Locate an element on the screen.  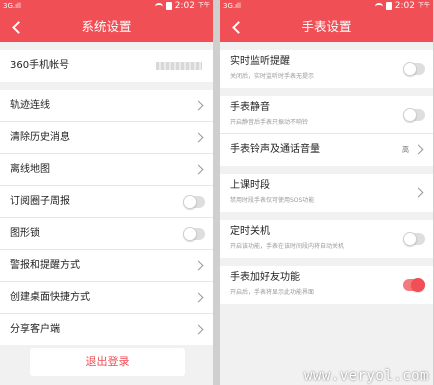
masked-account-value is located at coordinates (179, 66).